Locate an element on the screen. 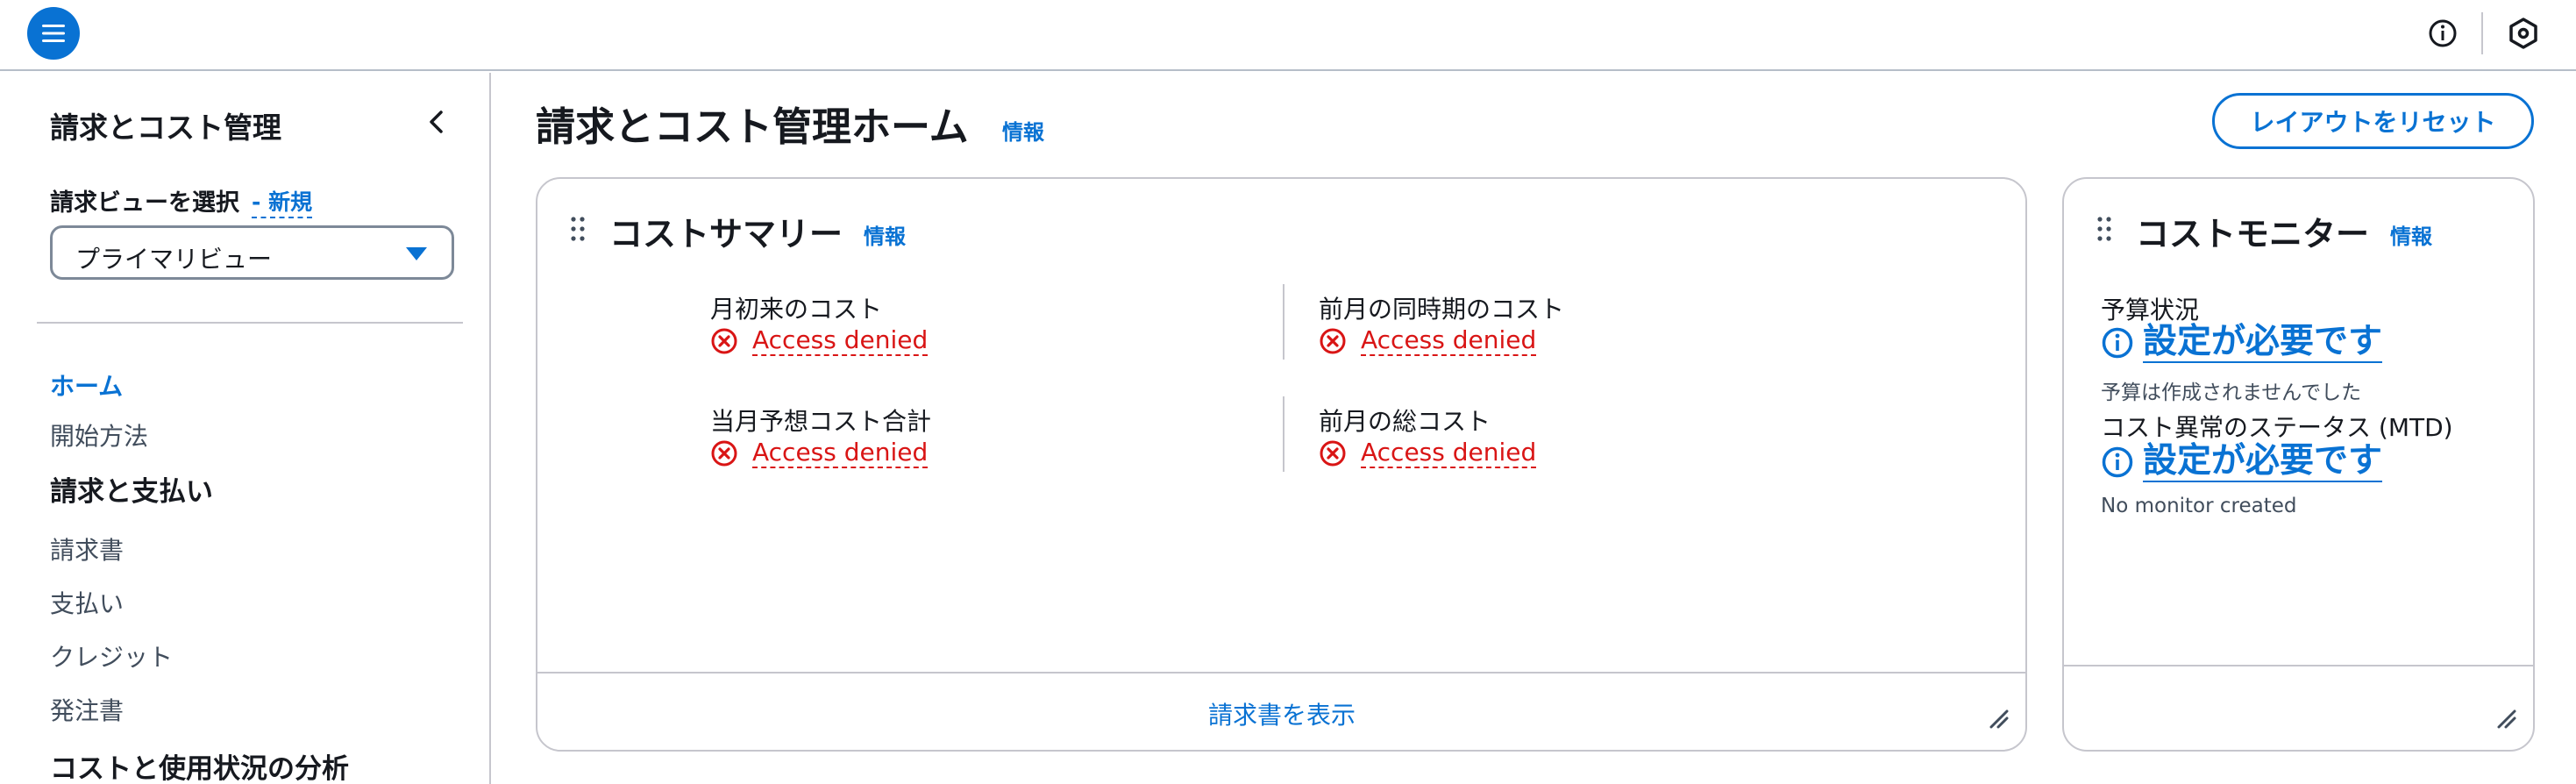 Image resolution: width=2576 pixels, height=784 pixels. top-navigation-bar is located at coordinates (1288, 36).